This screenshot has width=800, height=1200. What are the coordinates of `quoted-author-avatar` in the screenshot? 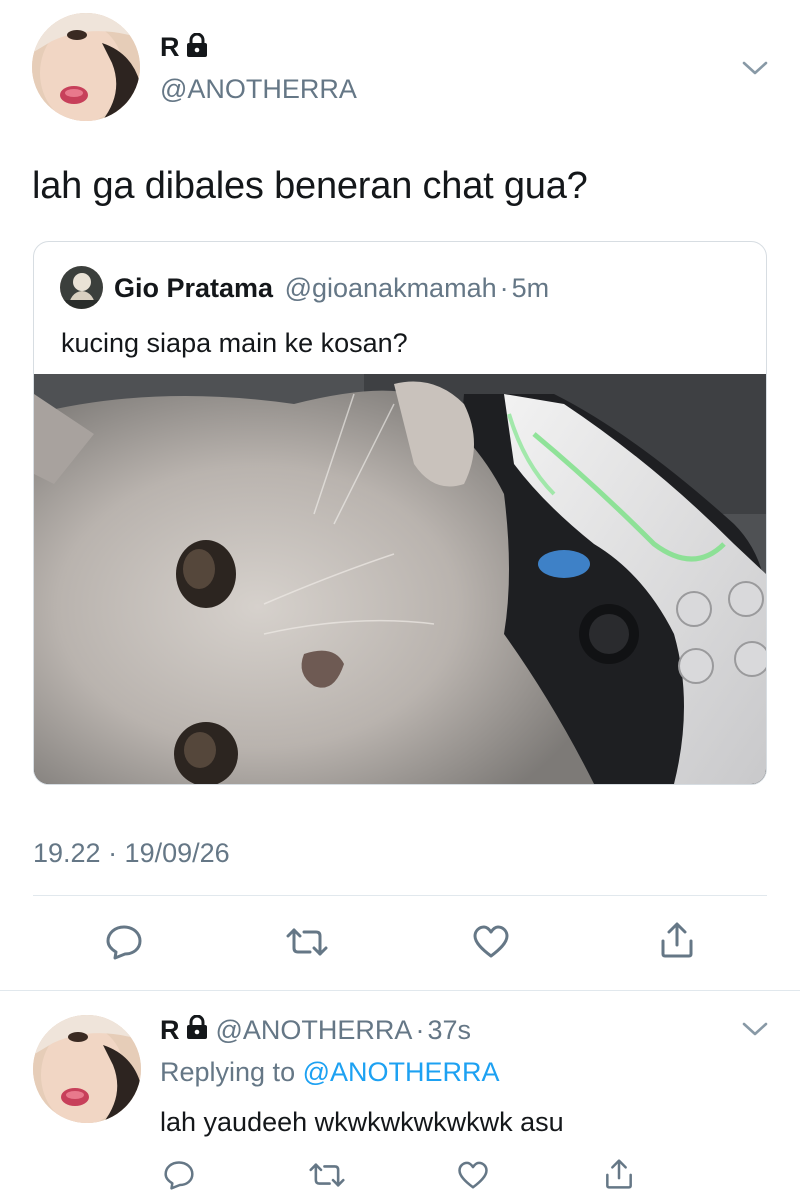 It's located at (81, 287).